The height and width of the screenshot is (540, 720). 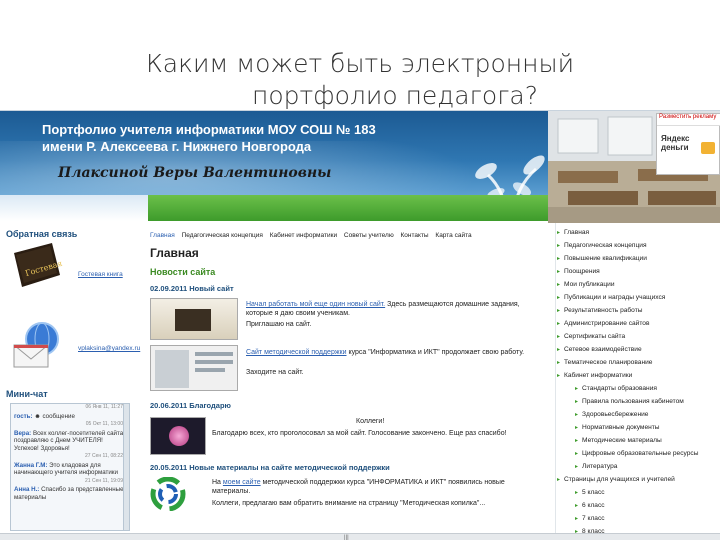 What do you see at coordinates (594, 375) in the screenshot?
I see `rightnav-item: Кабинет информатики` at bounding box center [594, 375].